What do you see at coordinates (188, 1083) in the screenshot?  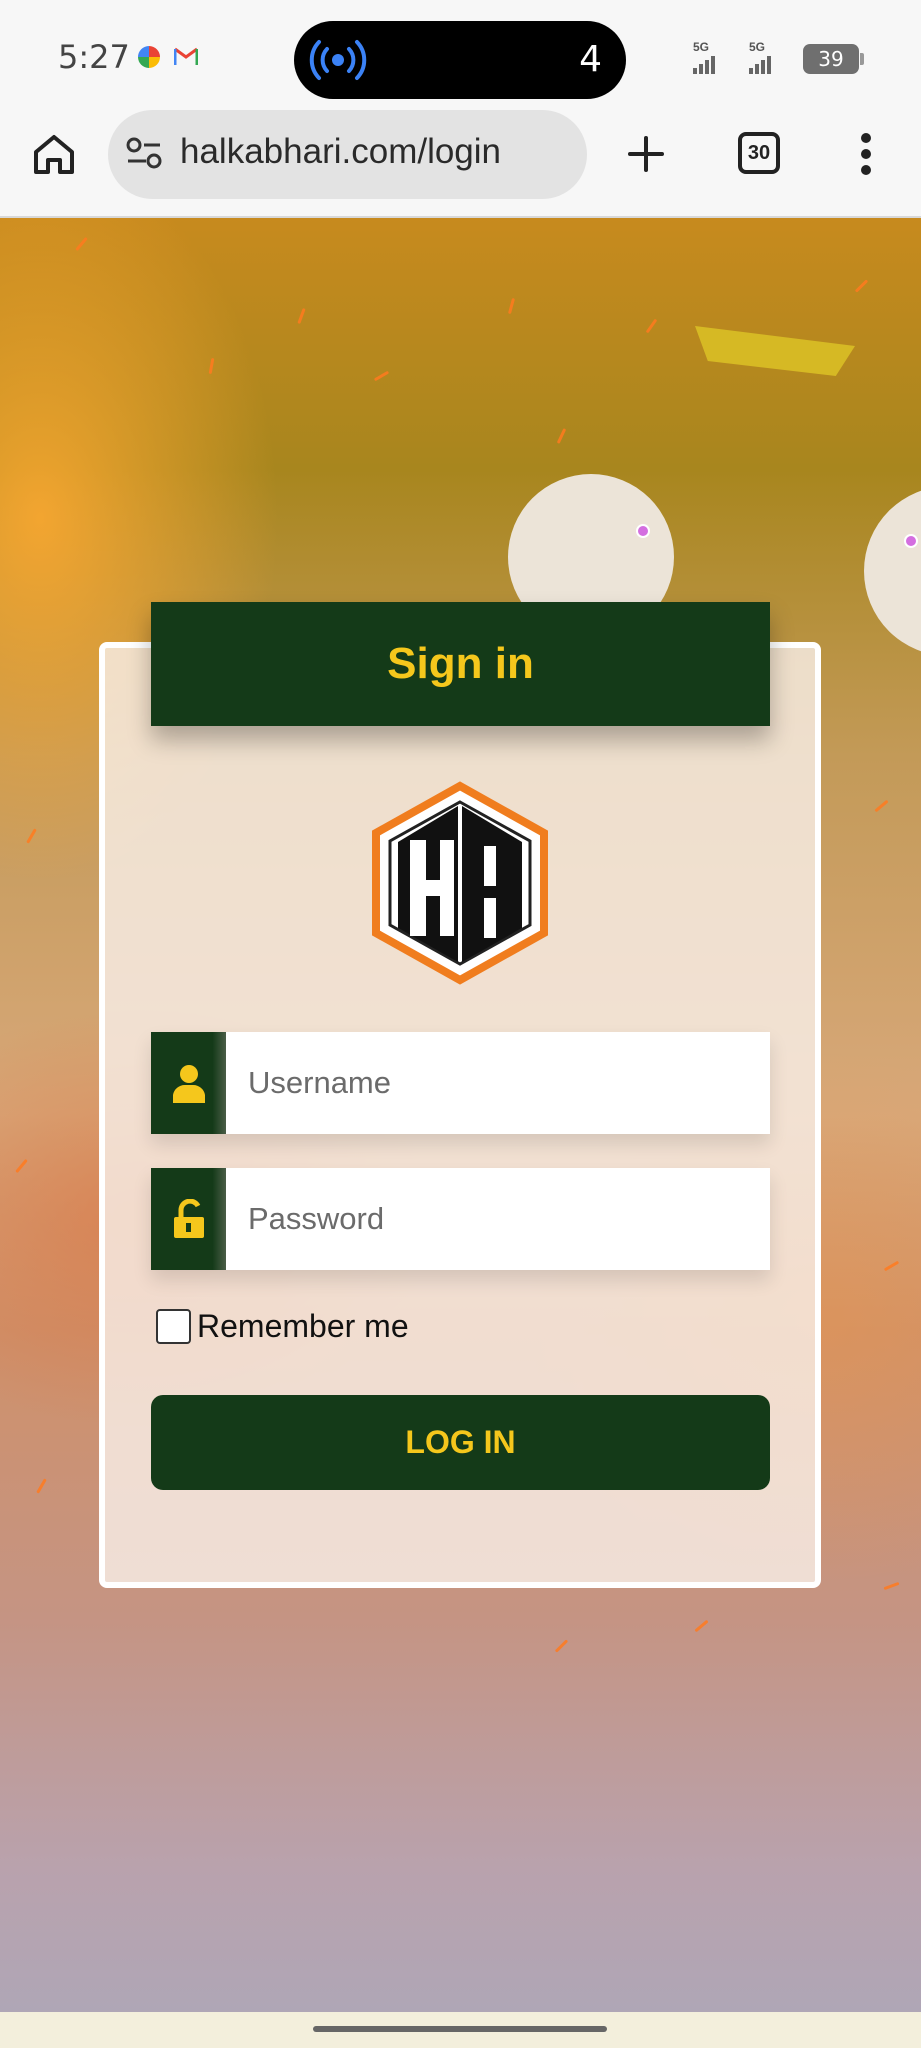 I see `user-icon` at bounding box center [188, 1083].